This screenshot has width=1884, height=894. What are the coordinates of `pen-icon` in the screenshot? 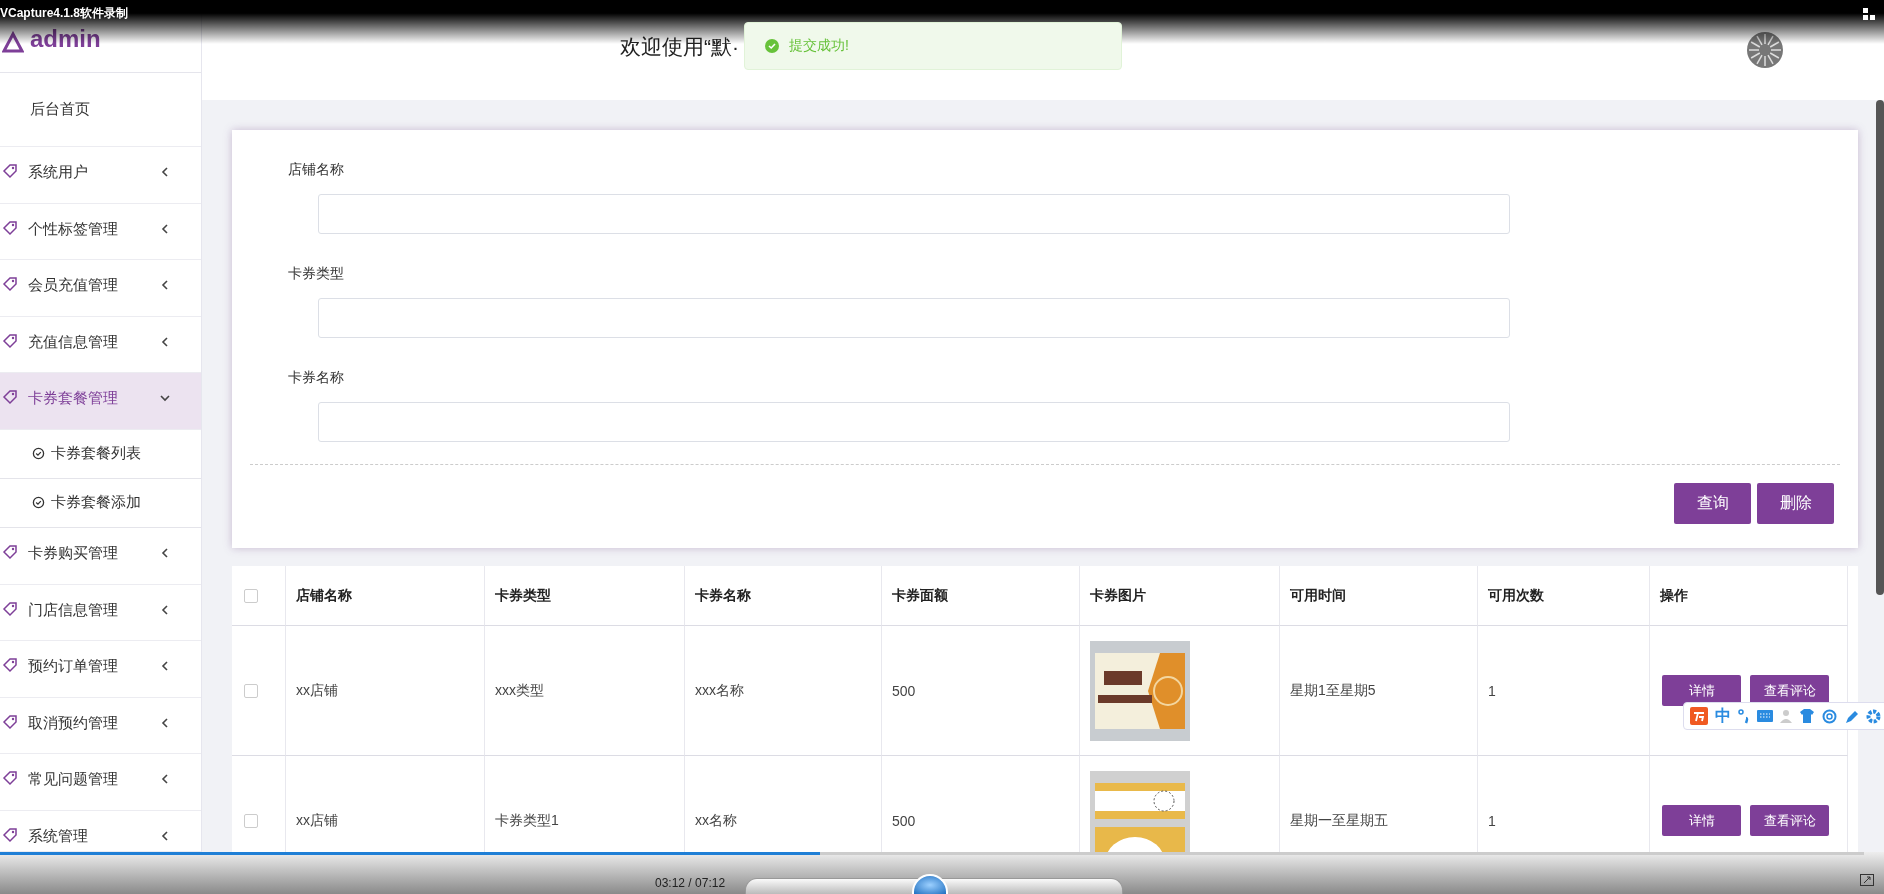 It's located at (1851, 716).